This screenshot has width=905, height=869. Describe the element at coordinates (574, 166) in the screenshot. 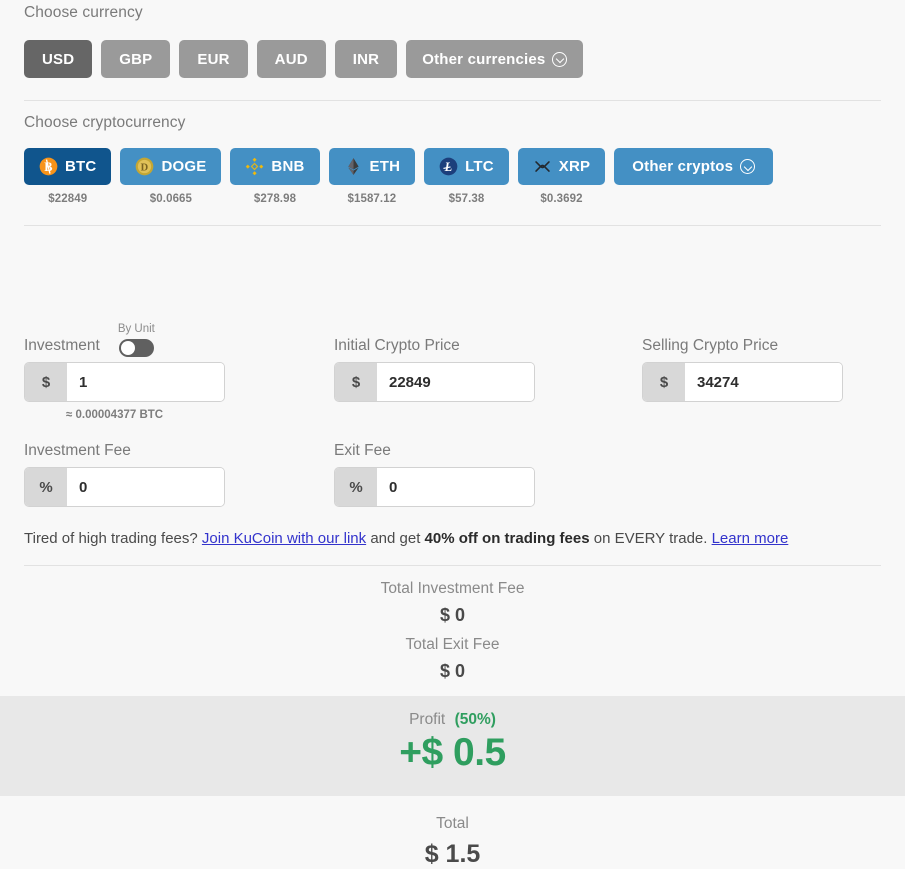

I see `crypto-label-xrp: XRP` at that location.